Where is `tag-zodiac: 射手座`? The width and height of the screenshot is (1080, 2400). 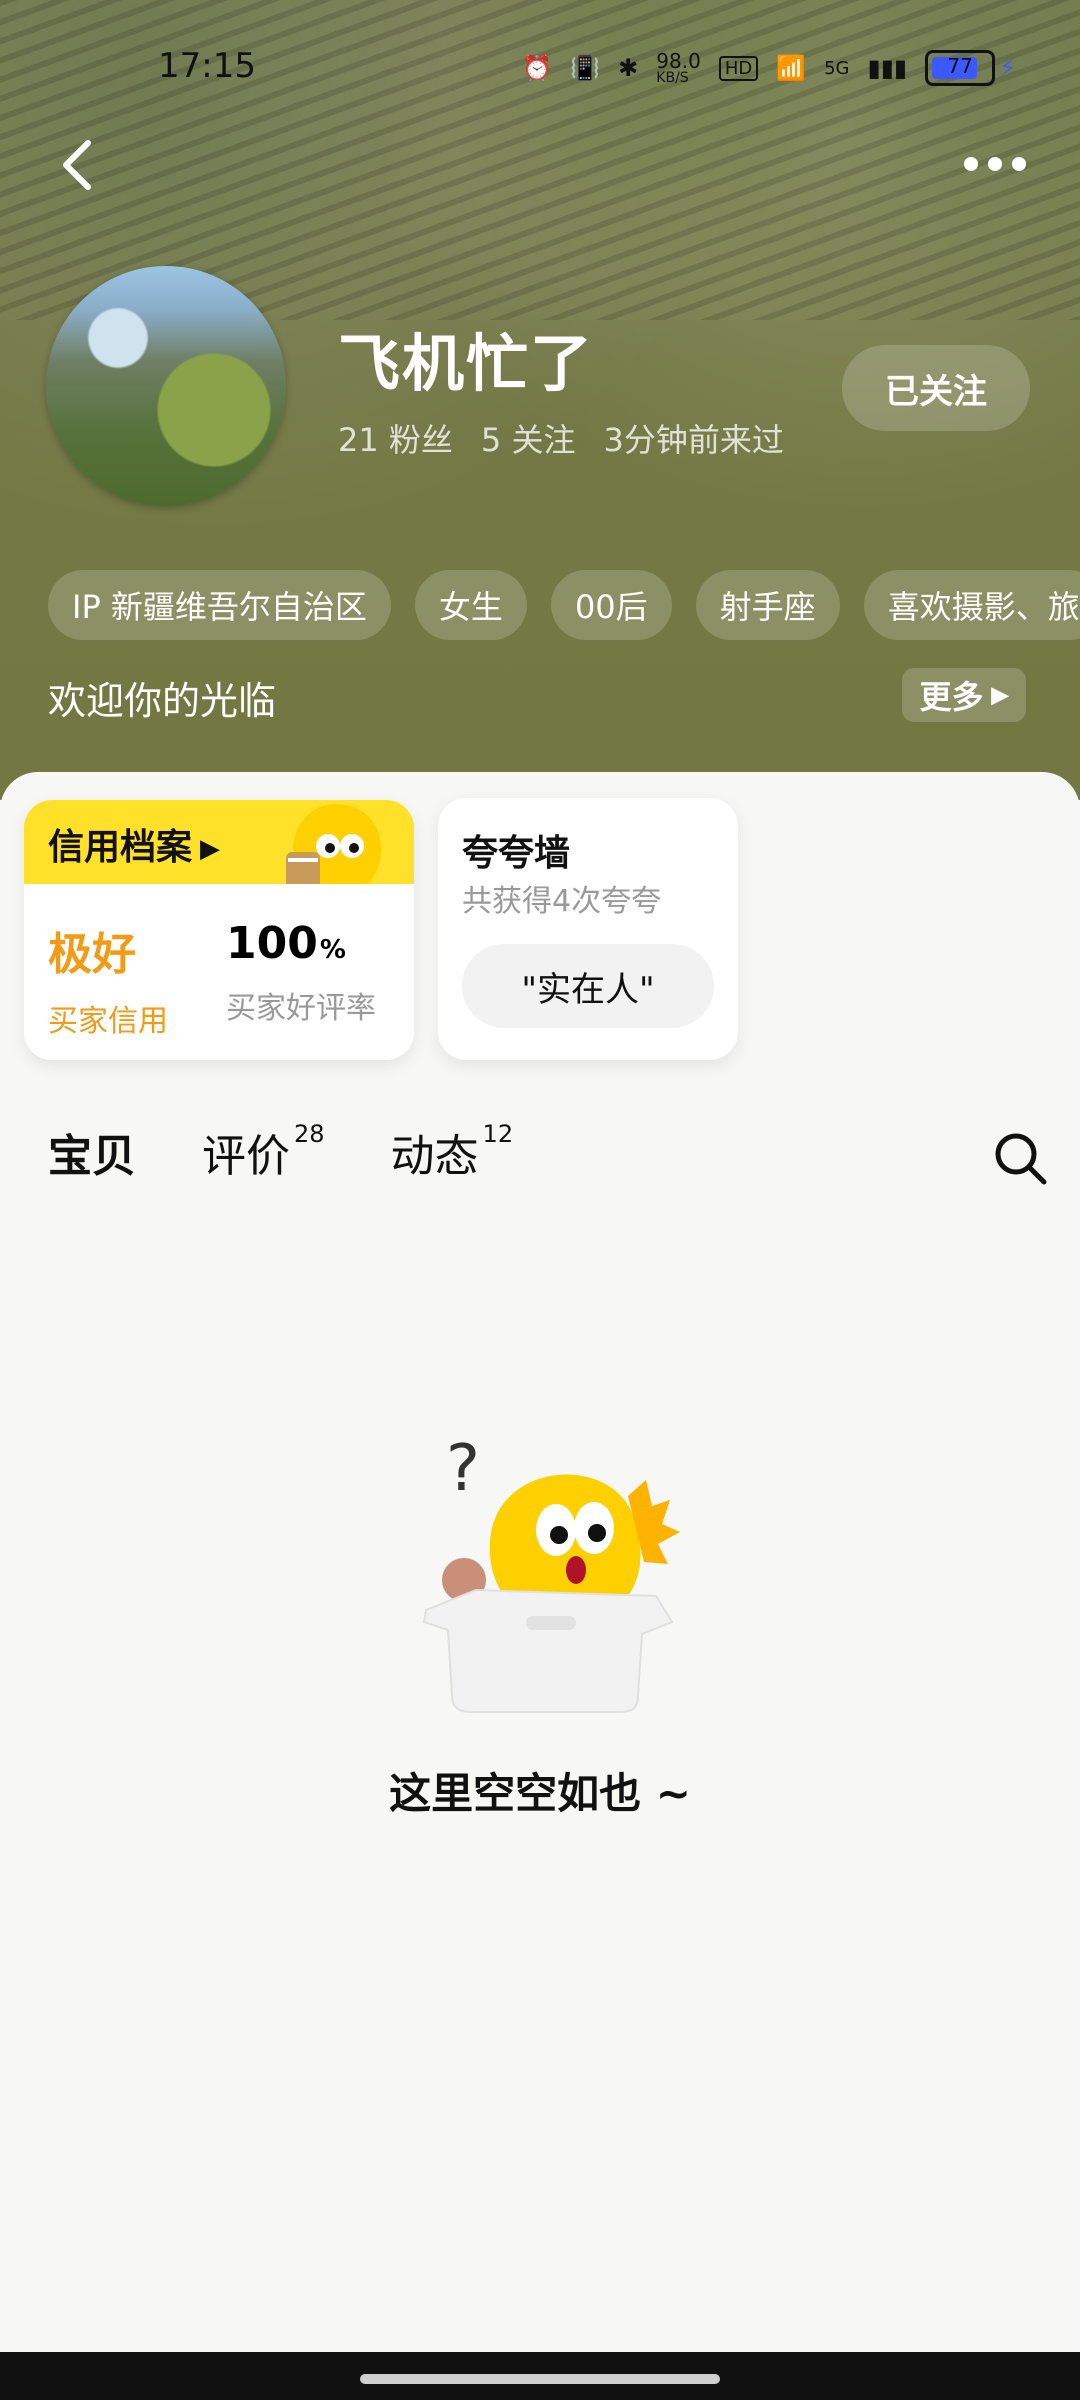 tag-zodiac: 射手座 is located at coordinates (767, 605).